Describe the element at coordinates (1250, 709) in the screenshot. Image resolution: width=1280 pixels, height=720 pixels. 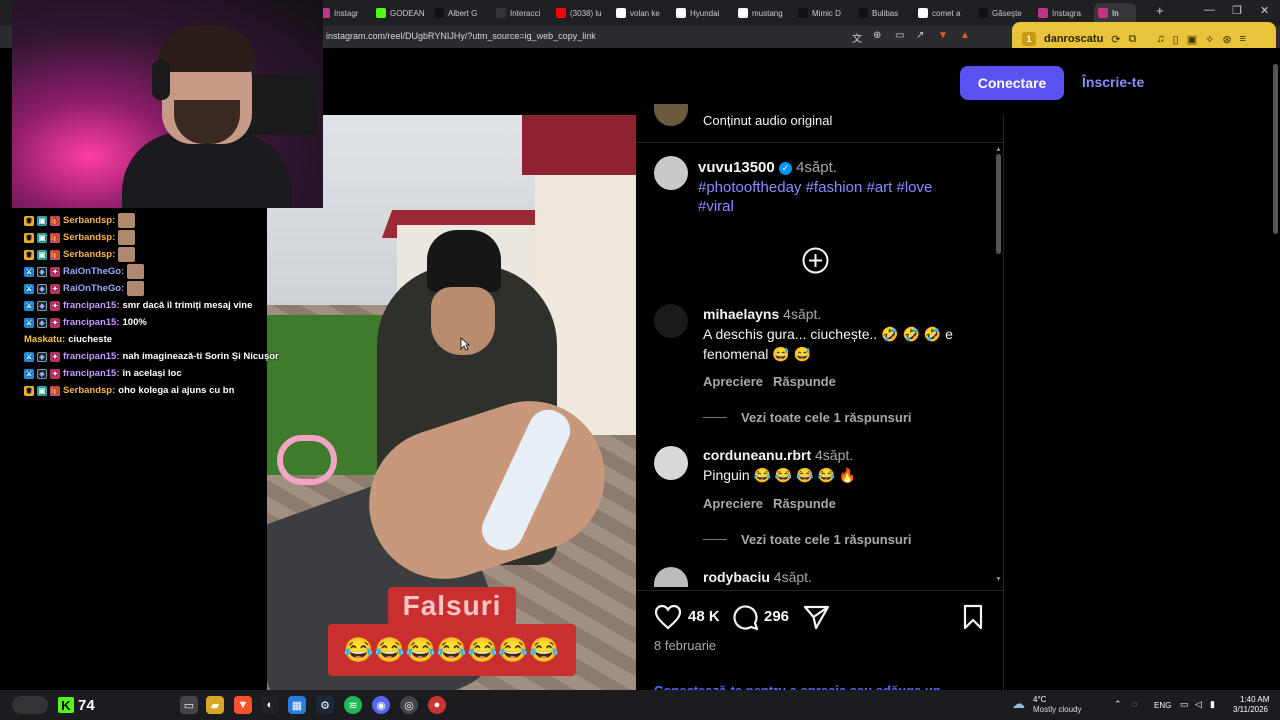
I see `clock-date: 3/11/2026` at that location.